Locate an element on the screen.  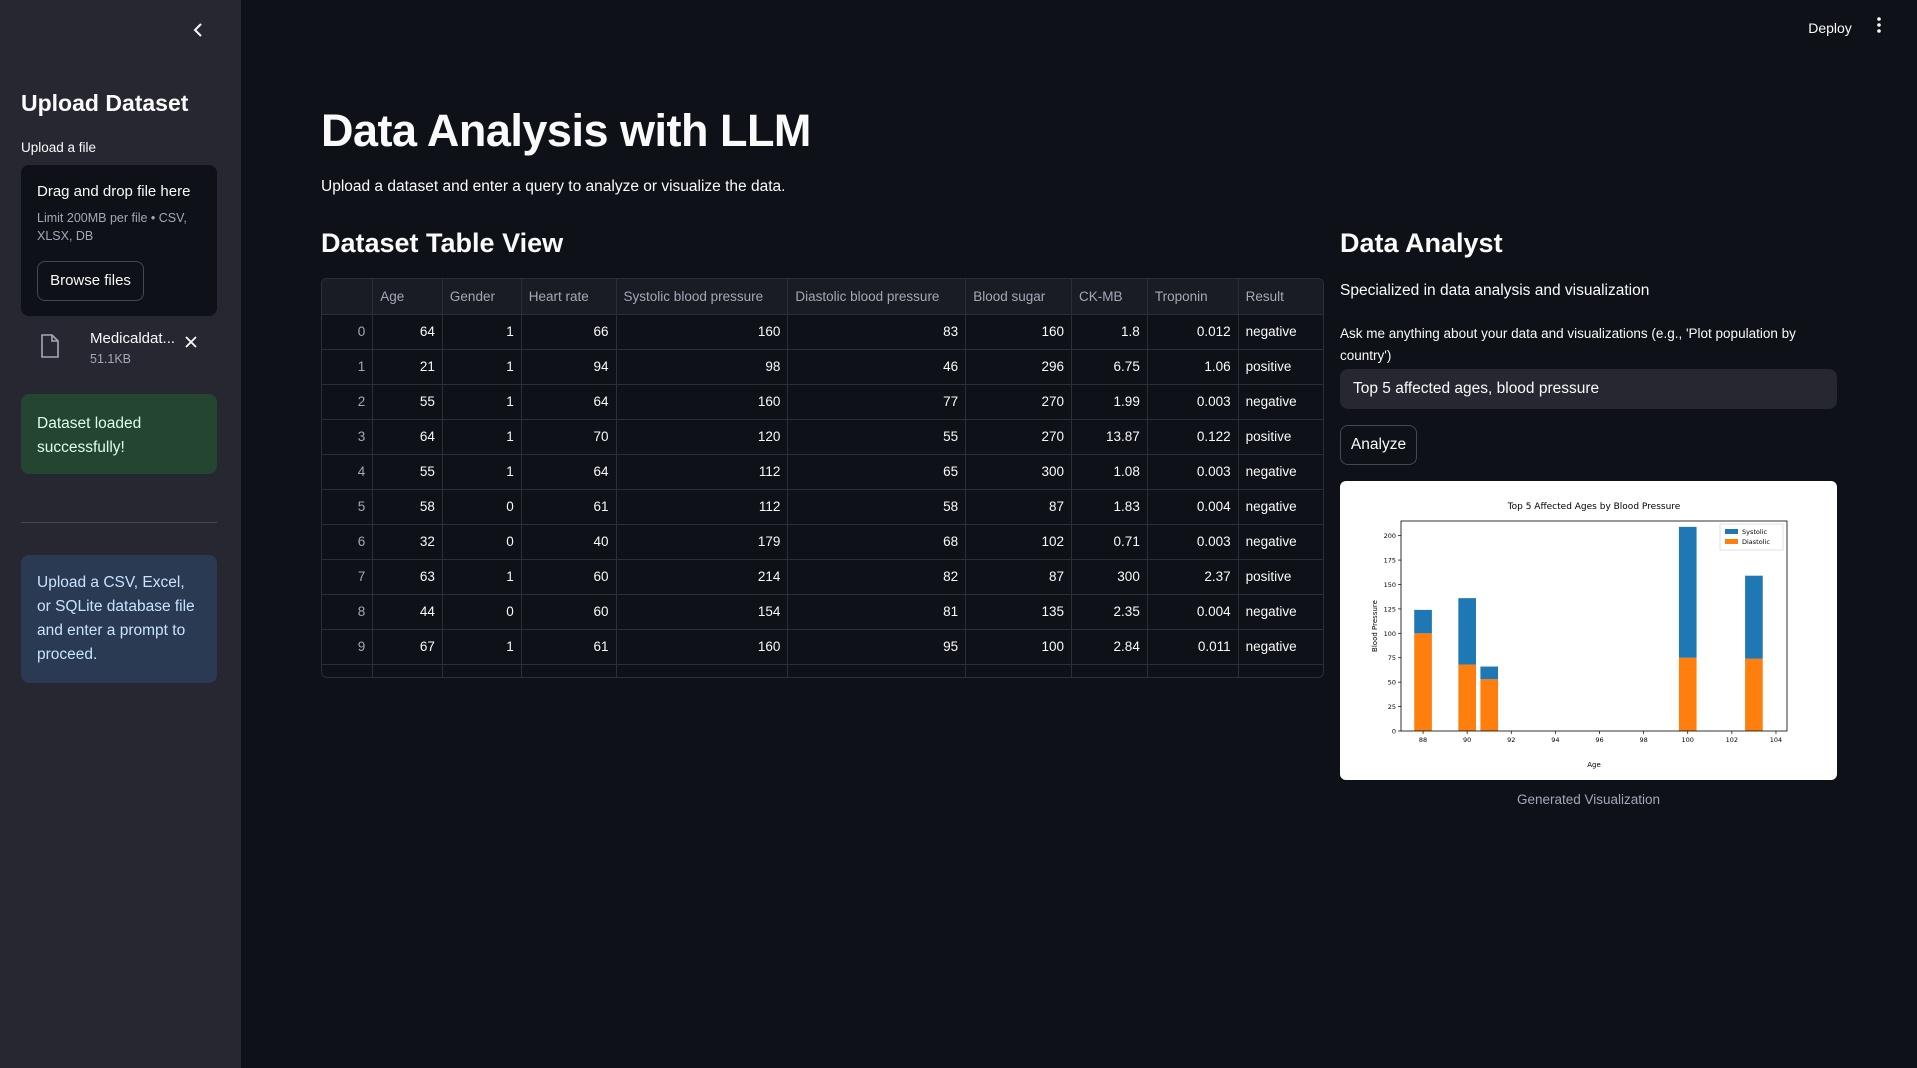
table-cell: 66 is located at coordinates (569, 332).